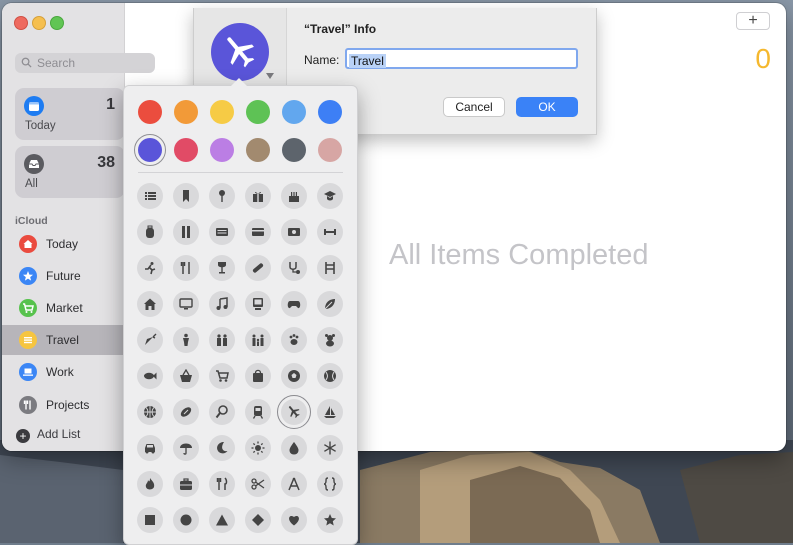  I want to click on add-reminder-button: +, so click(753, 21).